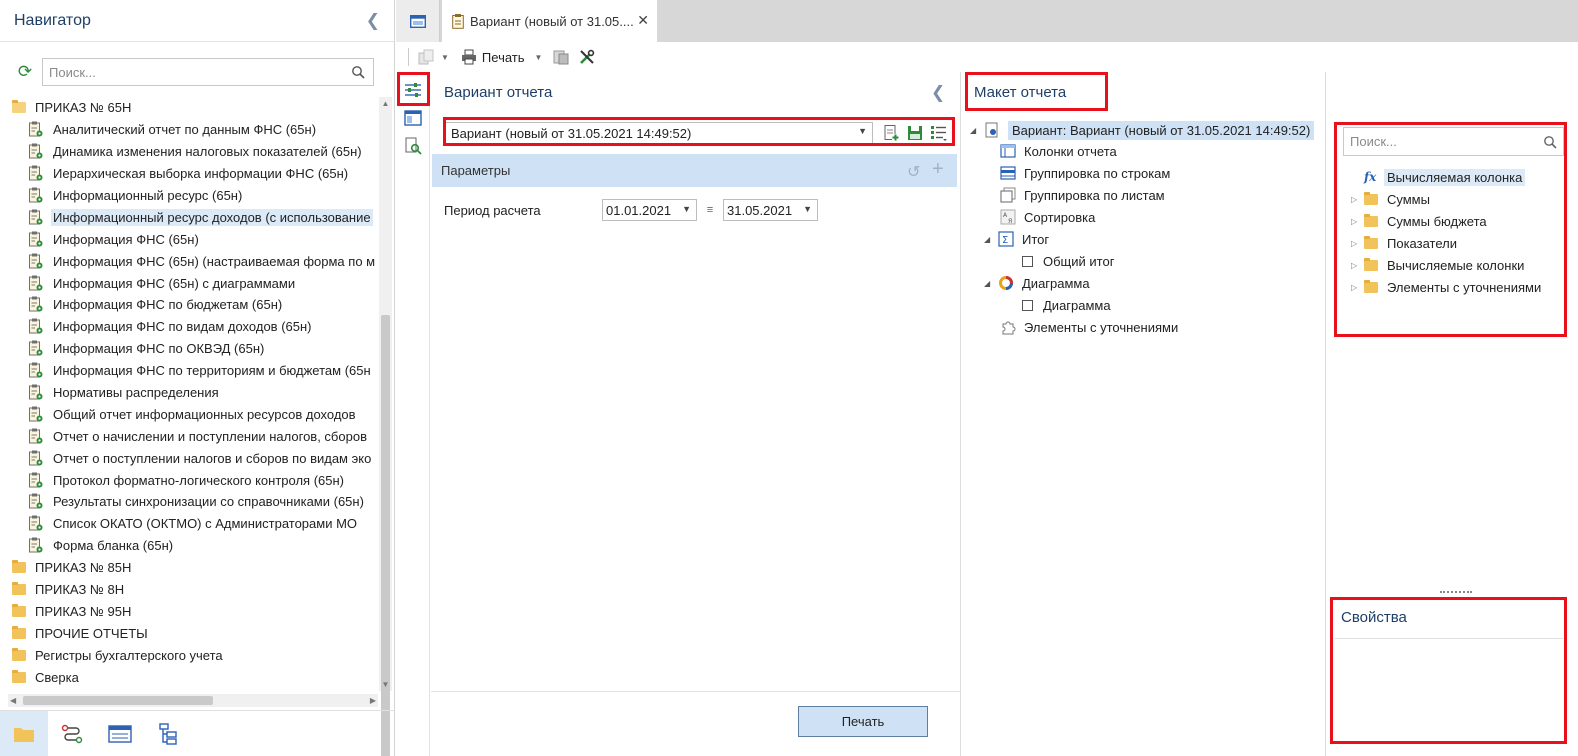  What do you see at coordinates (1089, 327) in the screenshot?
I see `layout-item-refinements: Элементы с уточнениями` at bounding box center [1089, 327].